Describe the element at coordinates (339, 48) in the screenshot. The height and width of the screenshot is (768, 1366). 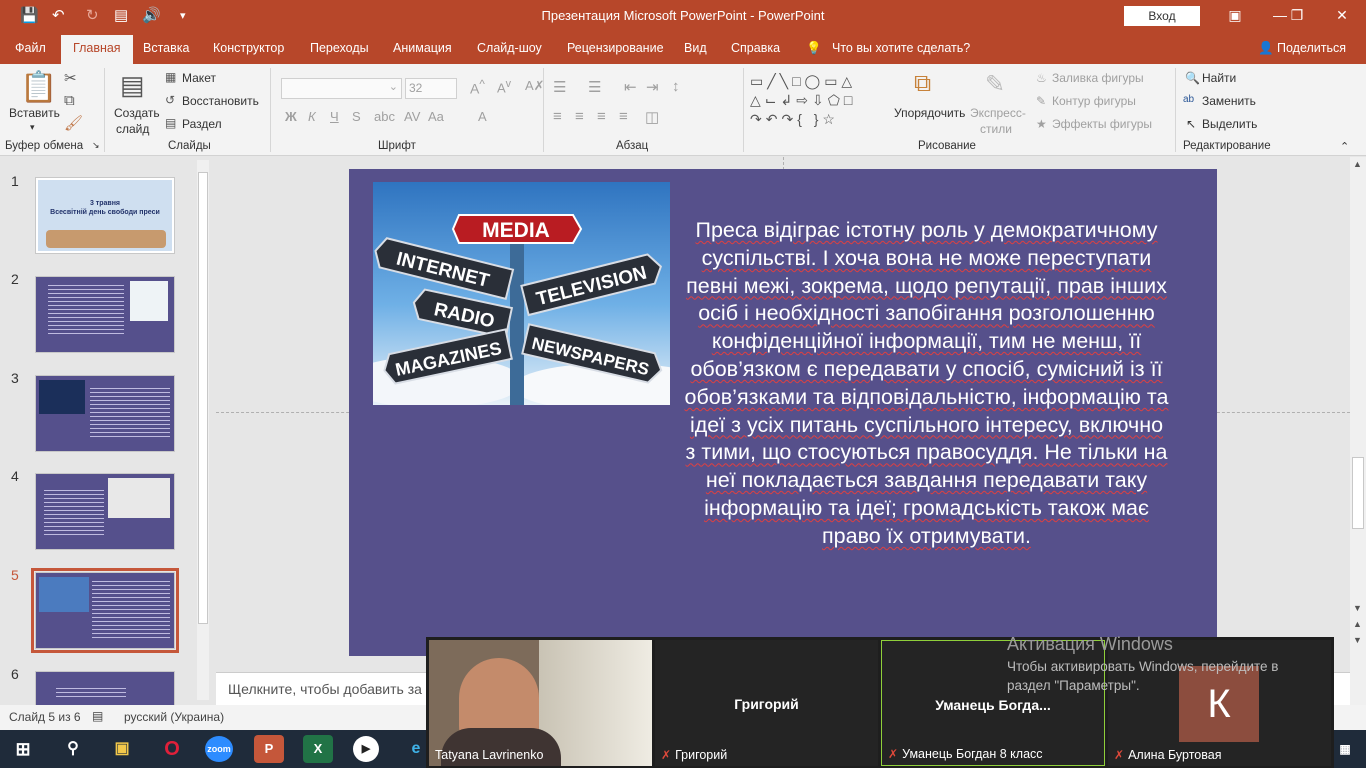
I see `tab-transitions: Переходы` at that location.